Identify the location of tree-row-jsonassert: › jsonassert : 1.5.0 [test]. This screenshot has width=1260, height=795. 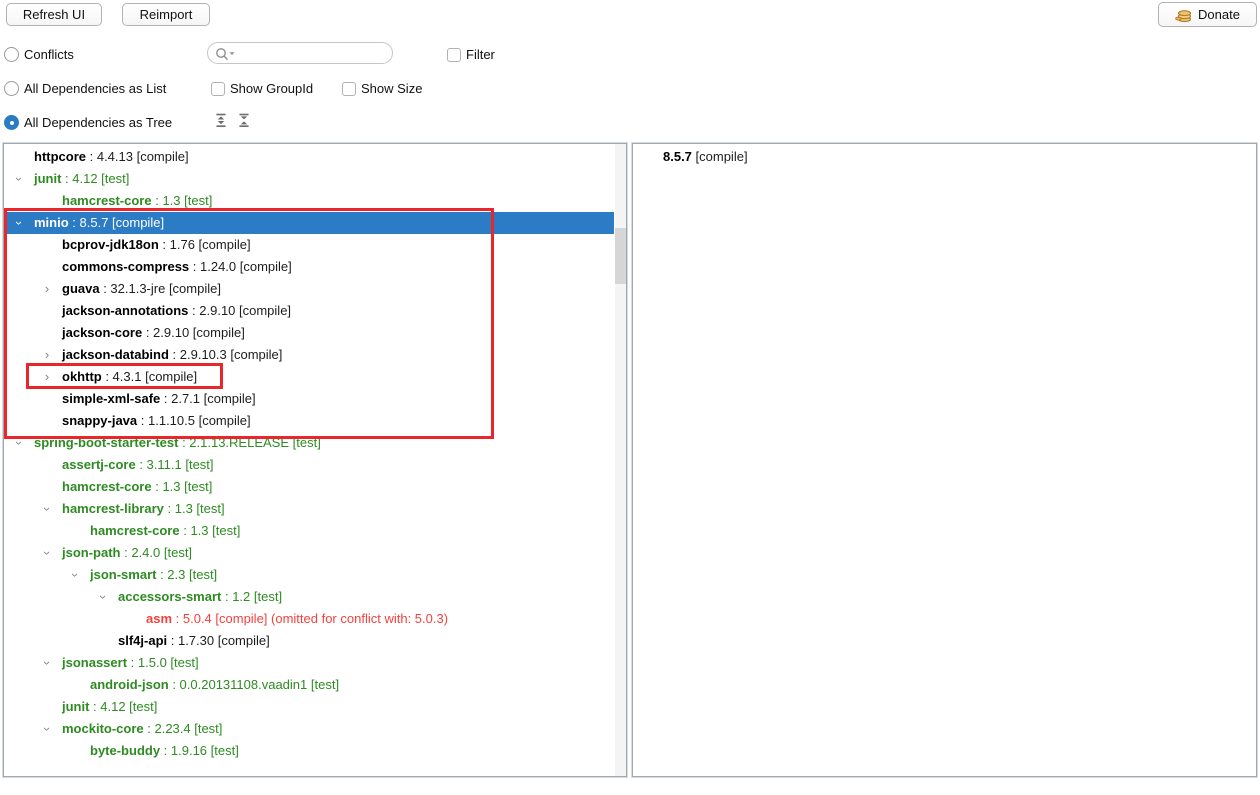
(309, 663).